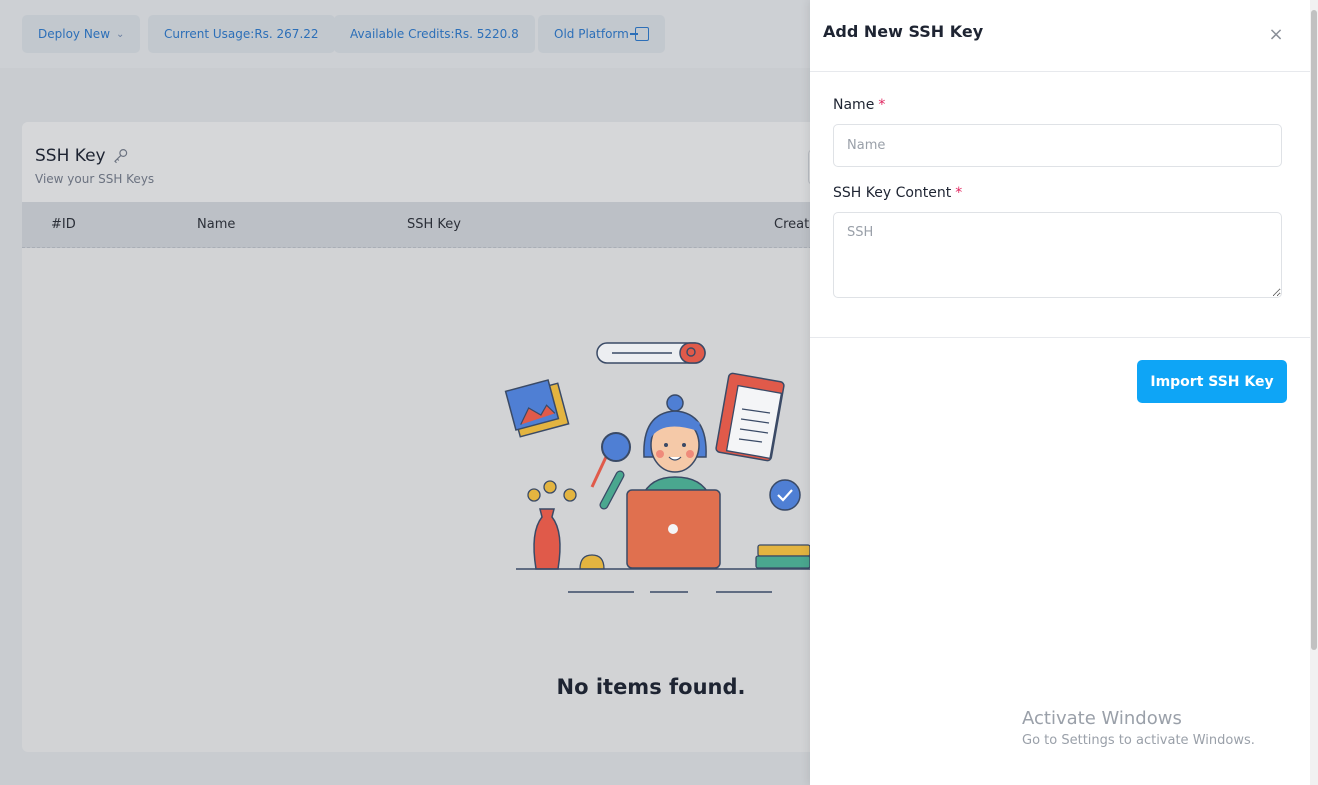 The width and height of the screenshot is (1318, 785). What do you see at coordinates (1060, 36) in the screenshot?
I see `drawer-header: Add New SSH Key ×` at bounding box center [1060, 36].